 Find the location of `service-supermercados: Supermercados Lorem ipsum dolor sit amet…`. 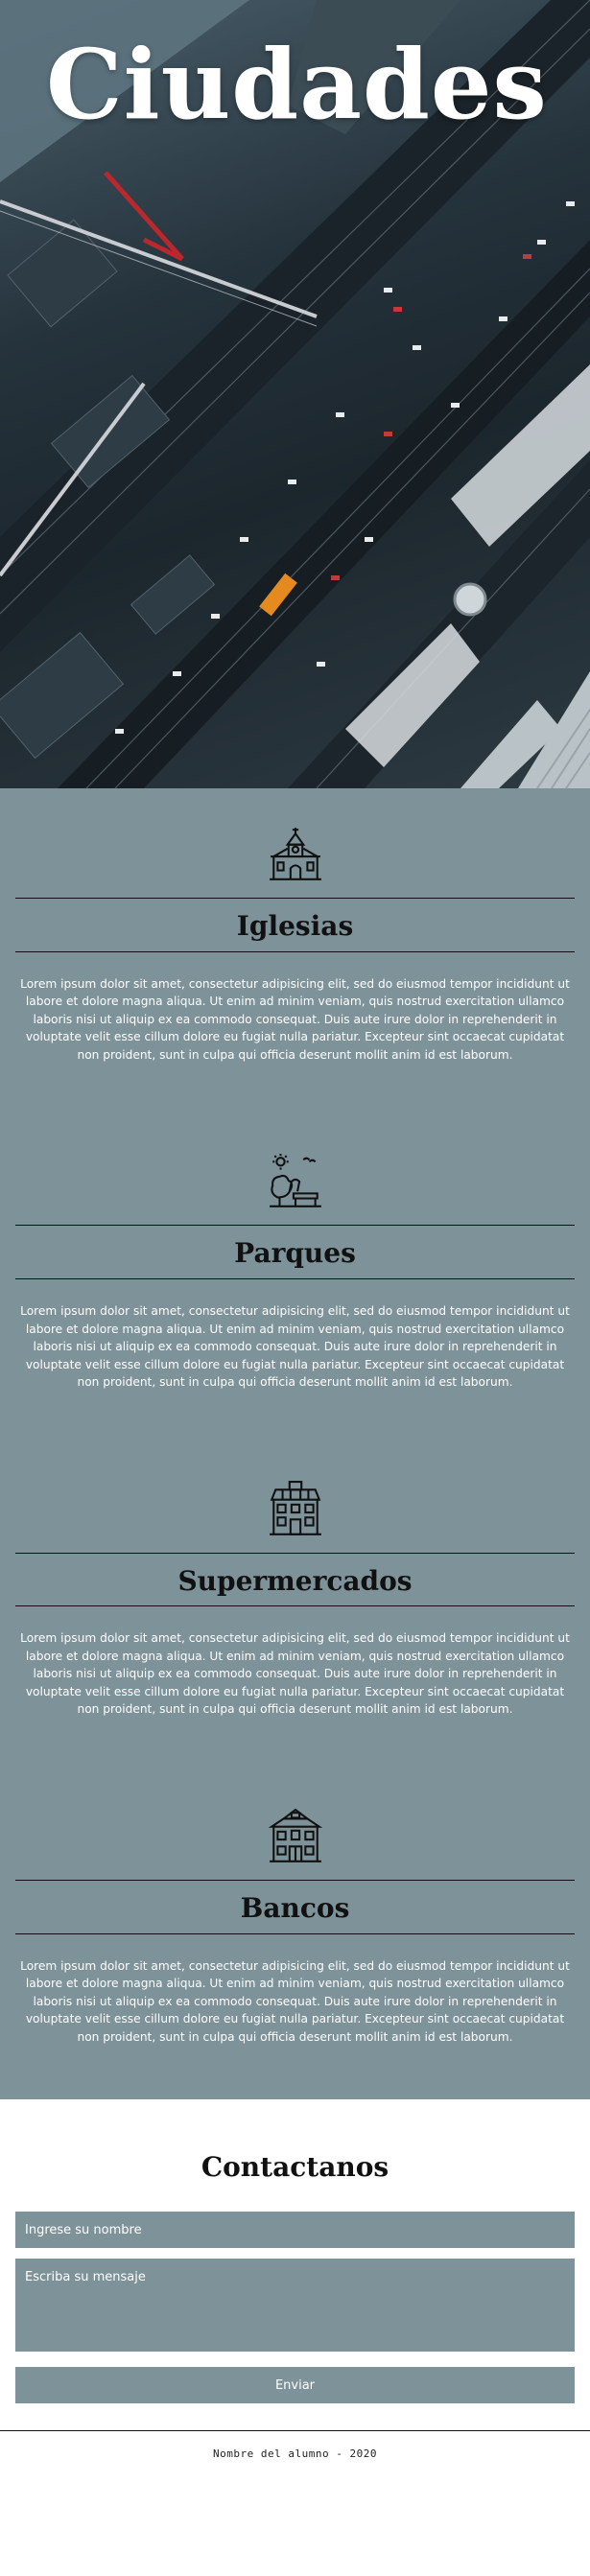

service-supermercados: Supermercados Lorem ipsum dolor sit amet… is located at coordinates (295, 1643).